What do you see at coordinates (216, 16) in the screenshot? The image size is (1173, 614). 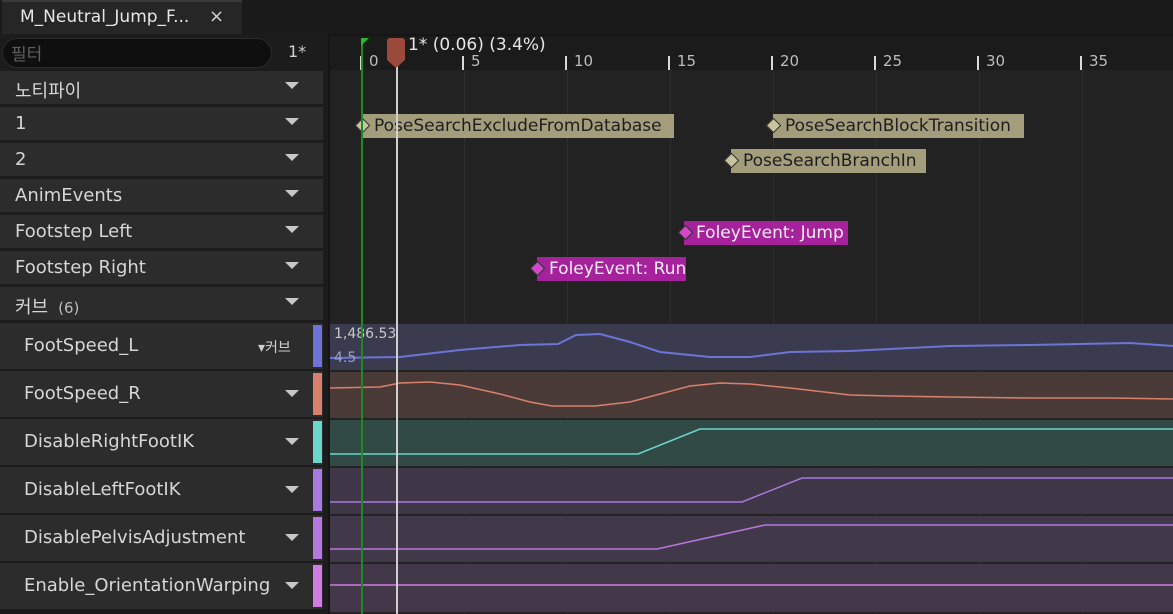 I see `close-icon: ×` at bounding box center [216, 16].